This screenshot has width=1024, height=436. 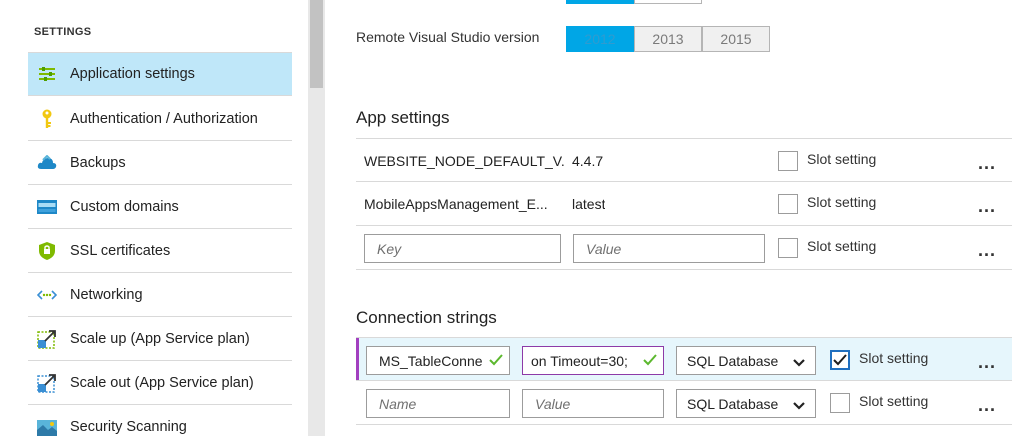 What do you see at coordinates (448, 37) in the screenshot?
I see `remote-vs-label: Remote Visual Studio version` at bounding box center [448, 37].